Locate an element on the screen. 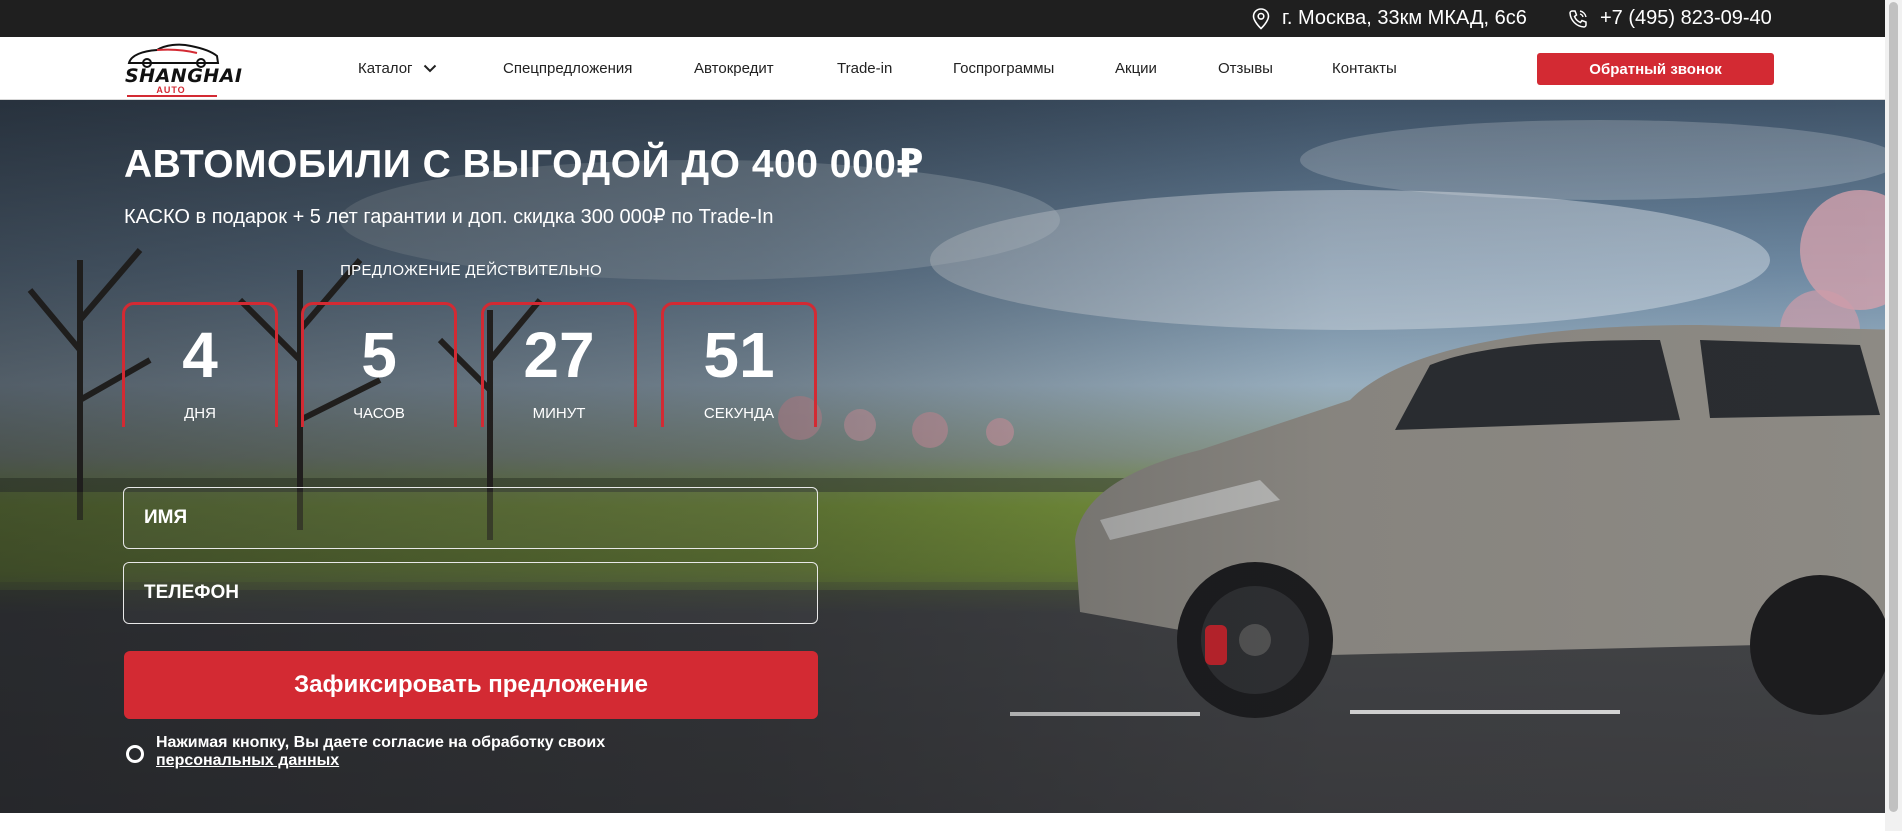 The image size is (1902, 831). nav-item-special-offers: Спецпредложения is located at coordinates (567, 68).